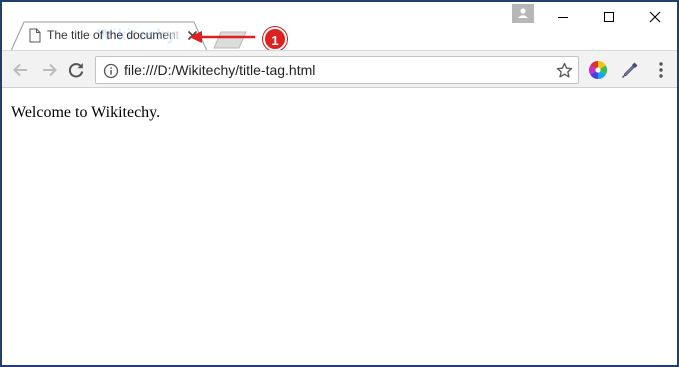  Describe the element at coordinates (598, 70) in the screenshot. I see `color-wheel-icon` at that location.